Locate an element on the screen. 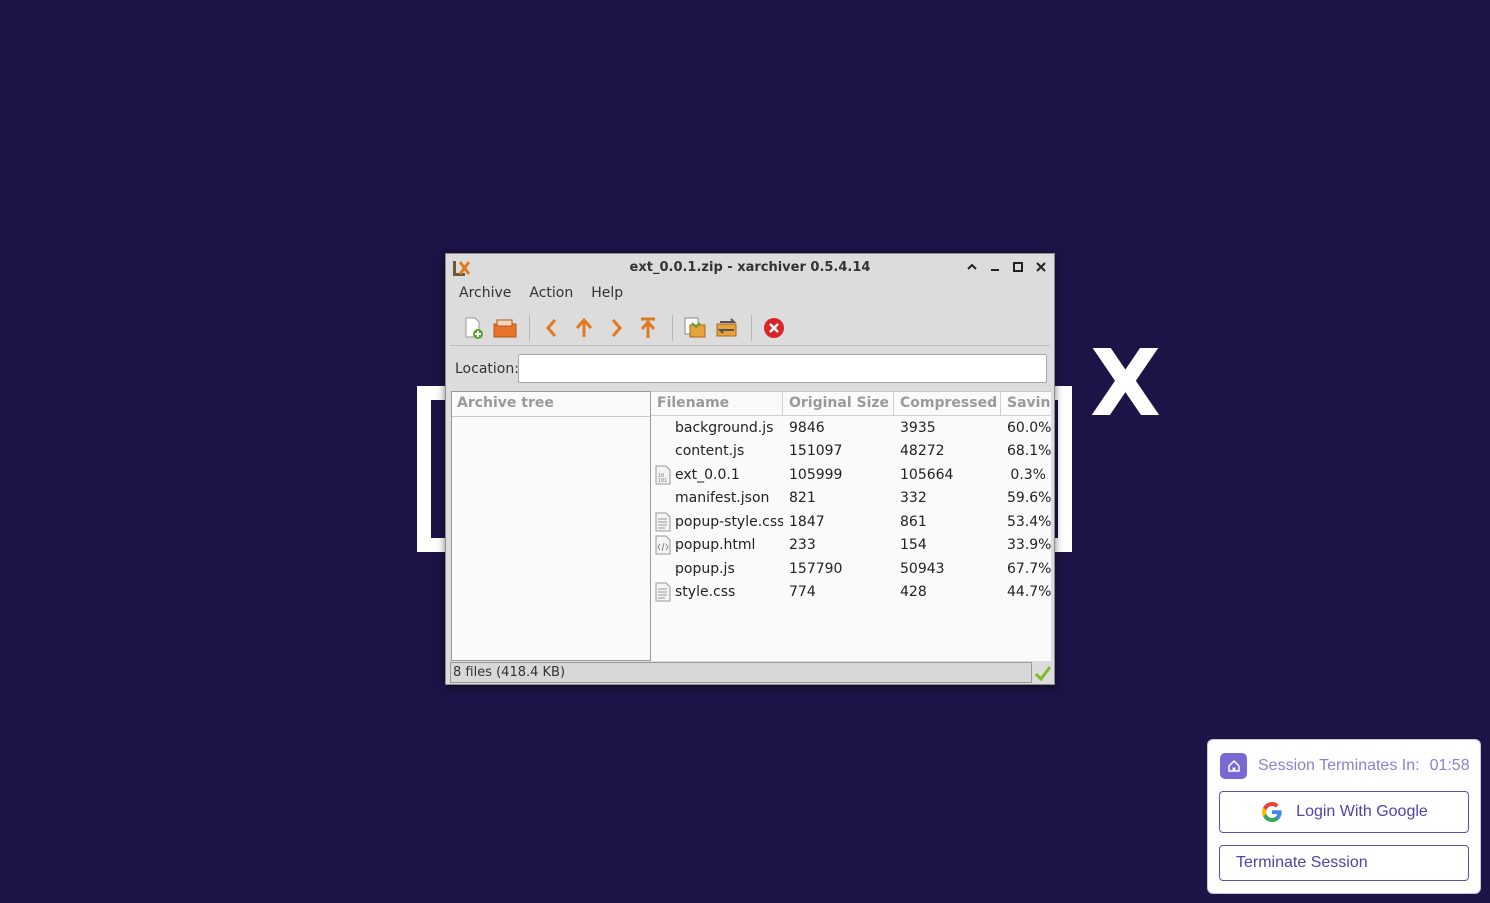 The width and height of the screenshot is (1490, 903). terminate-session-button: Terminate Session is located at coordinates (1344, 863).